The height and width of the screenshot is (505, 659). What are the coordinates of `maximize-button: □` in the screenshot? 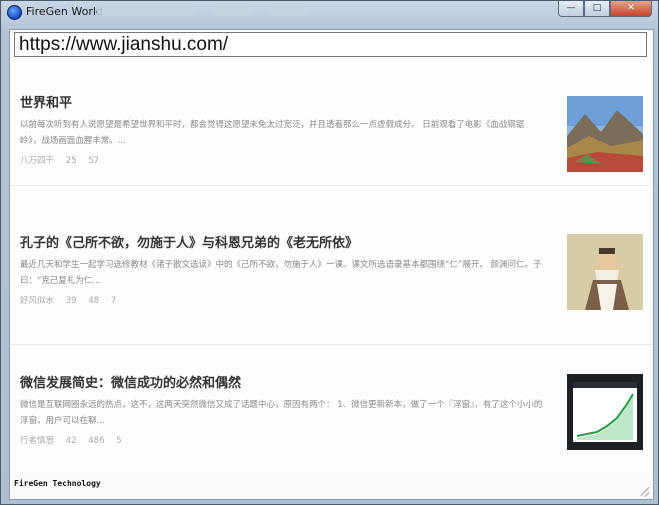 It's located at (597, 9).